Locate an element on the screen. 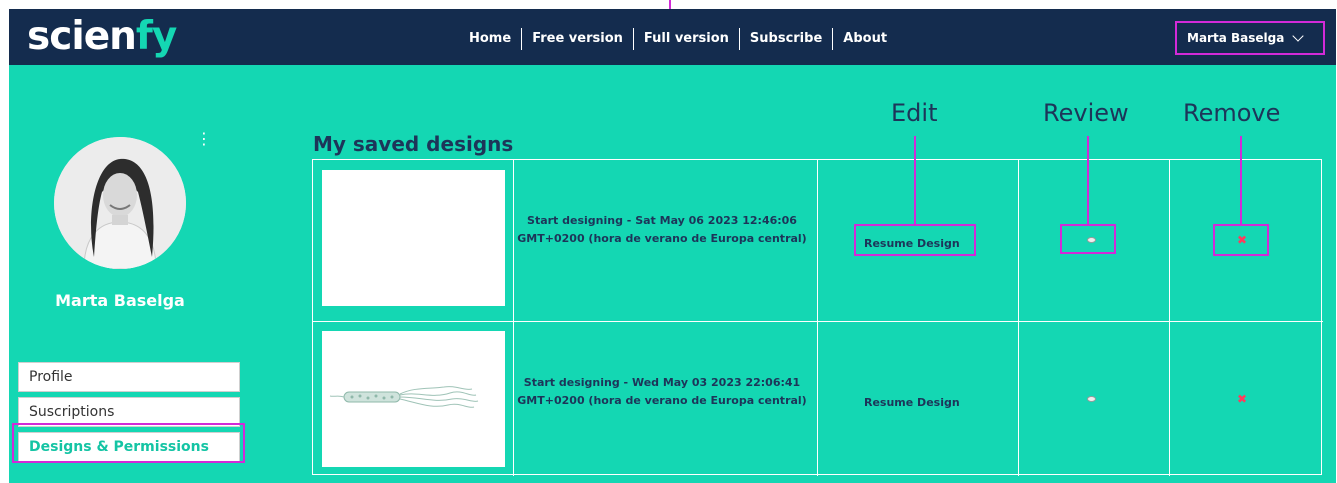 This screenshot has width=1337, height=483. nav-full-version: Full version is located at coordinates (686, 39).